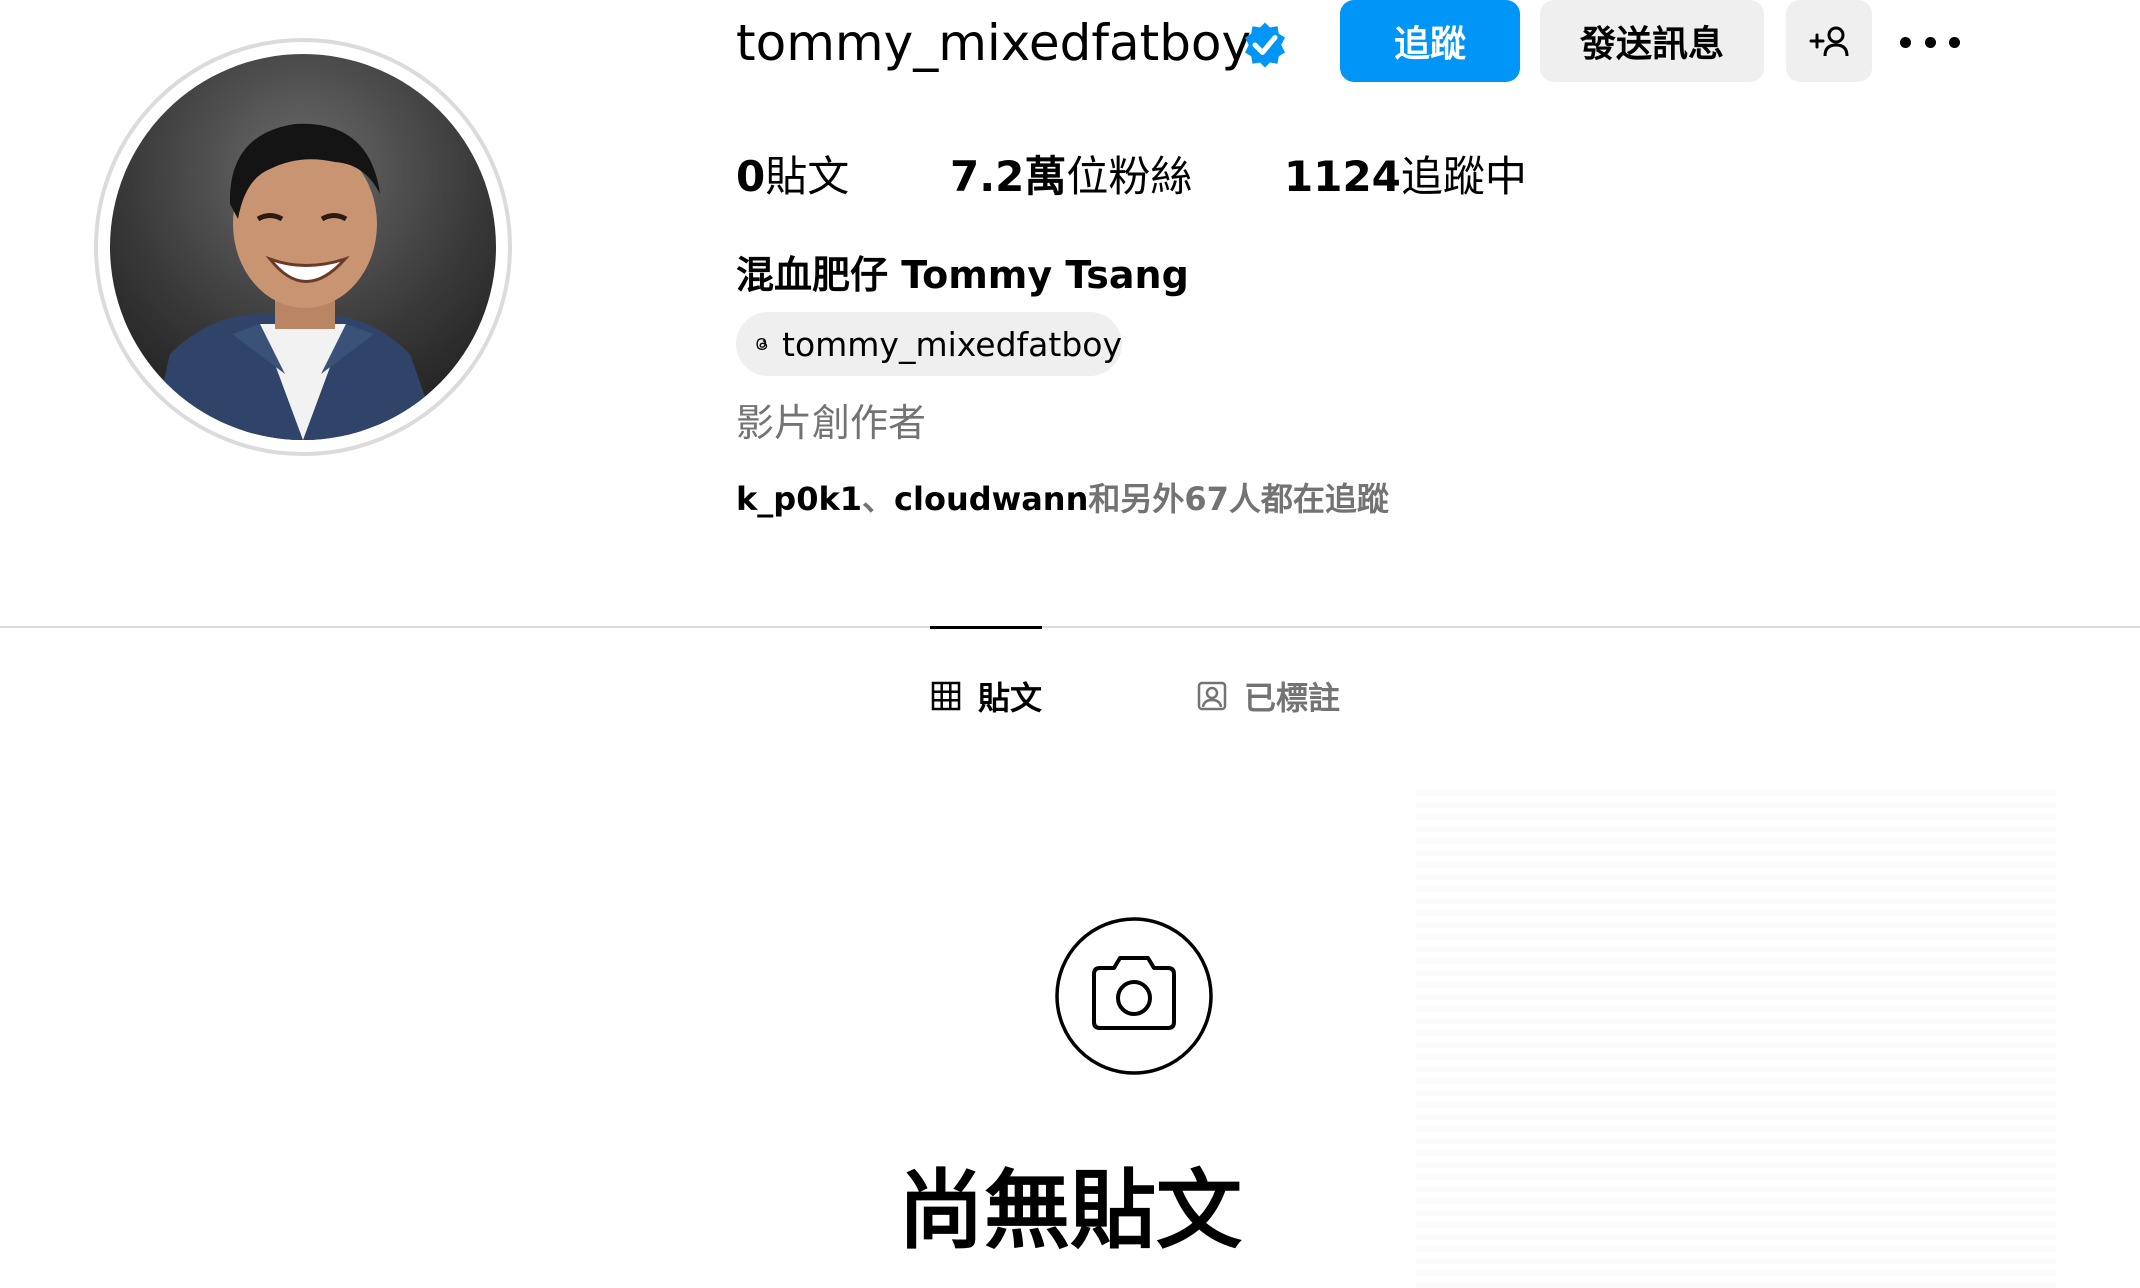  Describe the element at coordinates (1405, 177) in the screenshot. I see `following-count: 1124追蹤中` at that location.